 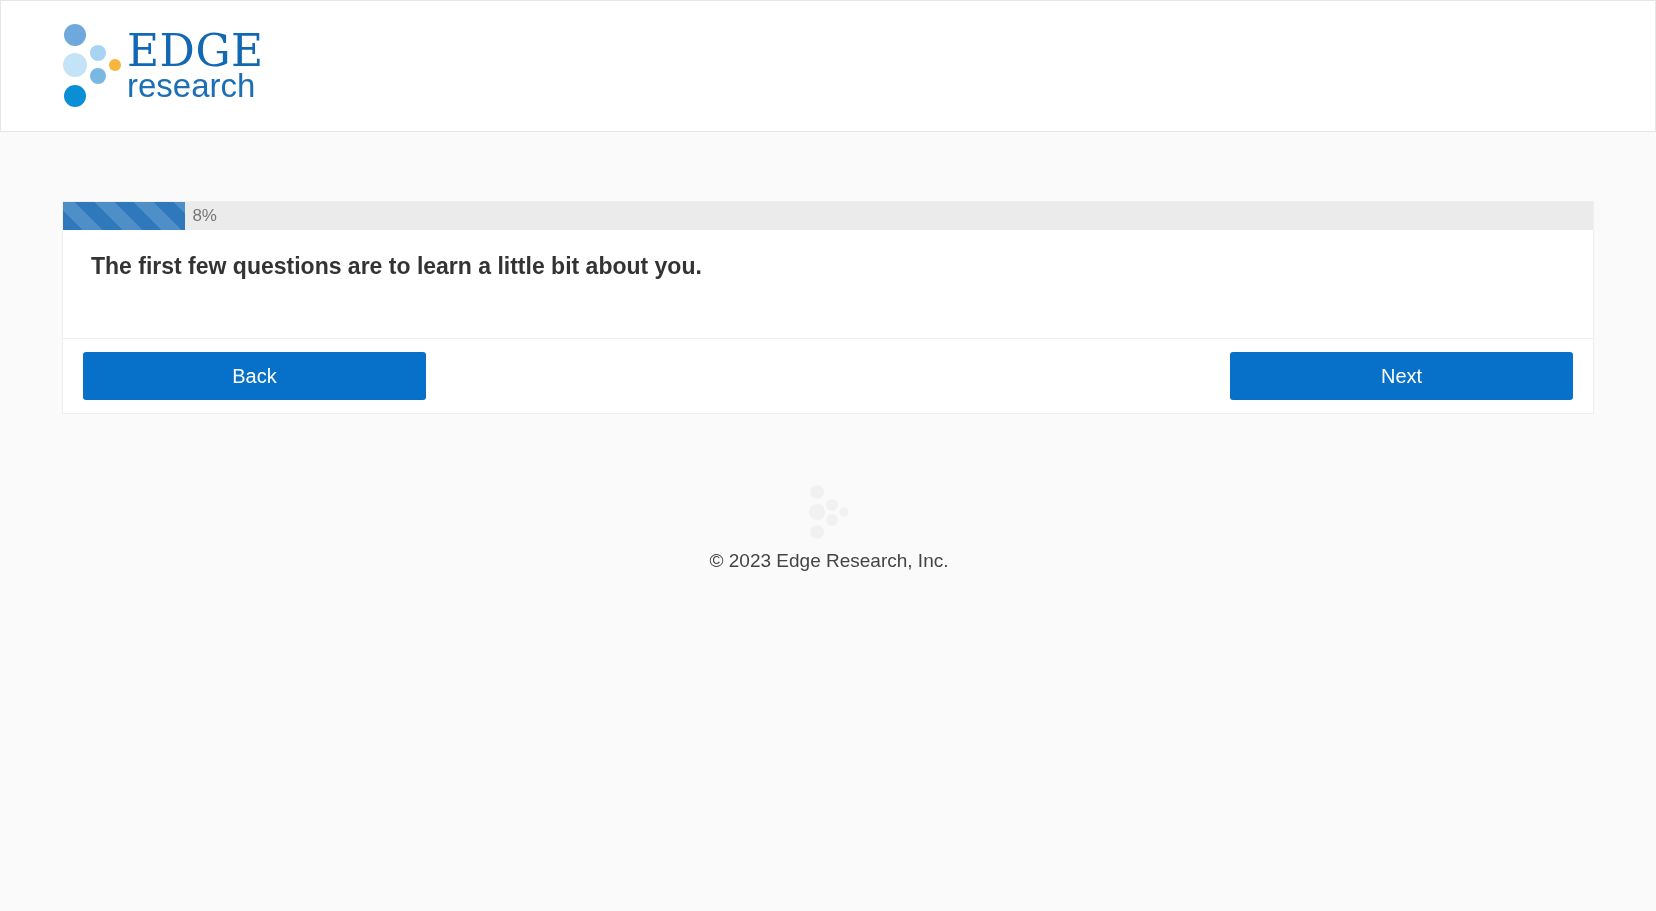 I want to click on copyright-text: © 2023 Edge Research, Inc., so click(x=829, y=561).